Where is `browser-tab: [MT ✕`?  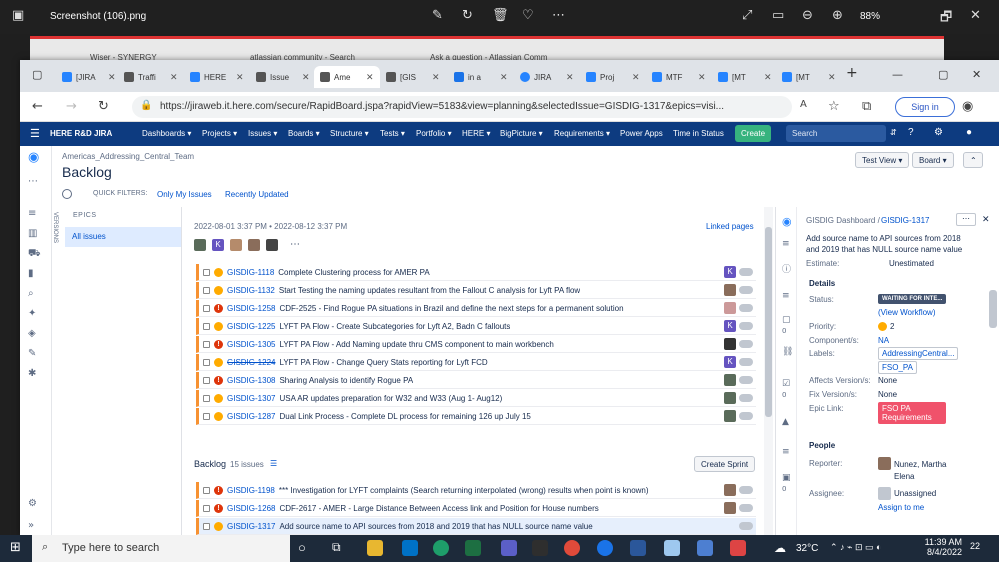 browser-tab: [MT ✕ is located at coordinates (806, 77).